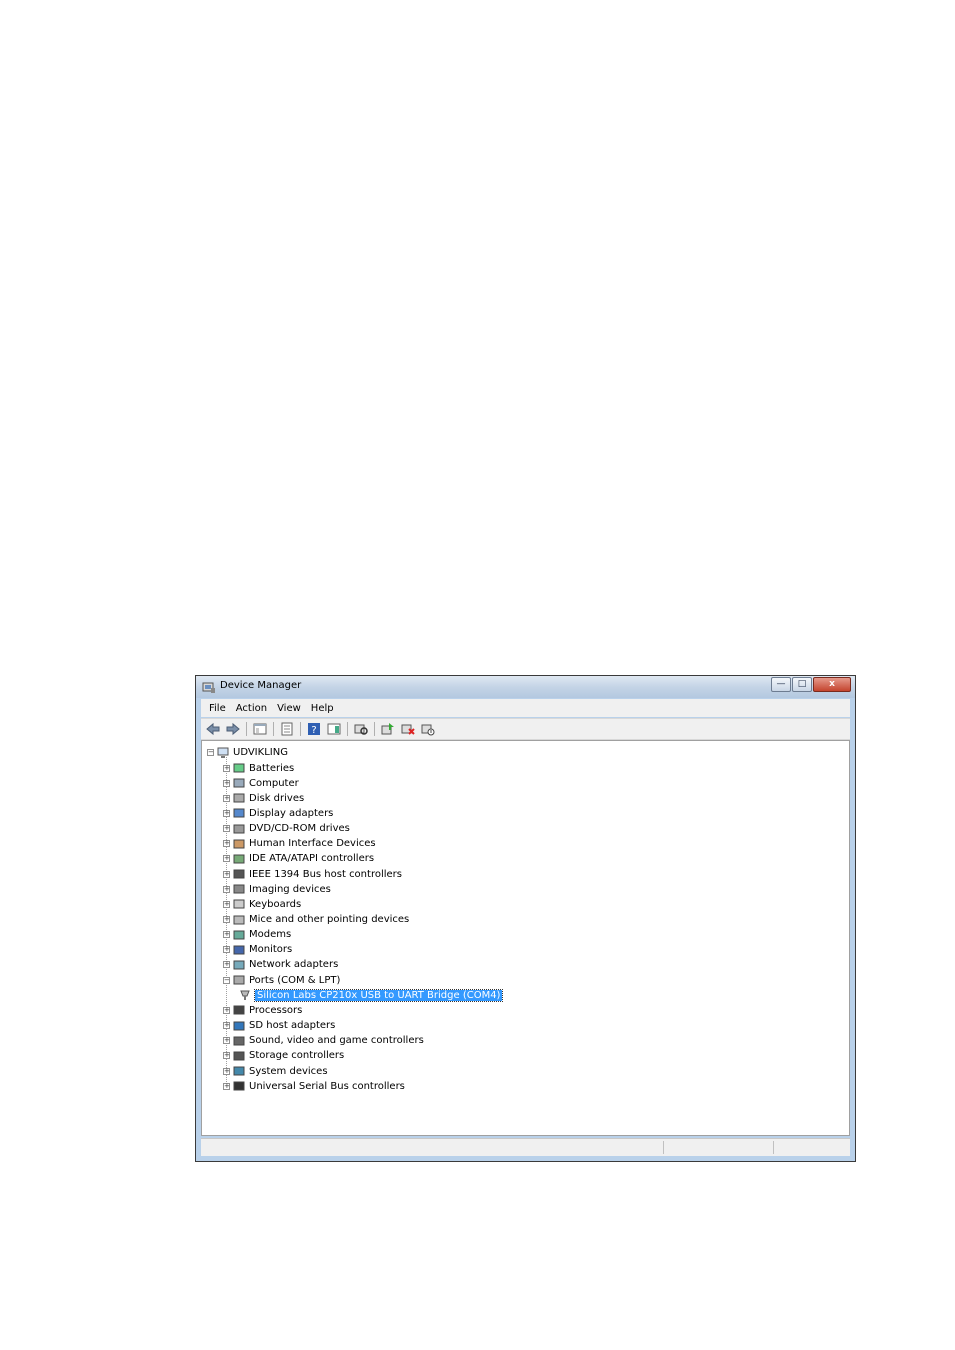  I want to click on tree-item: + Mice and other pointing devices, so click(316, 919).